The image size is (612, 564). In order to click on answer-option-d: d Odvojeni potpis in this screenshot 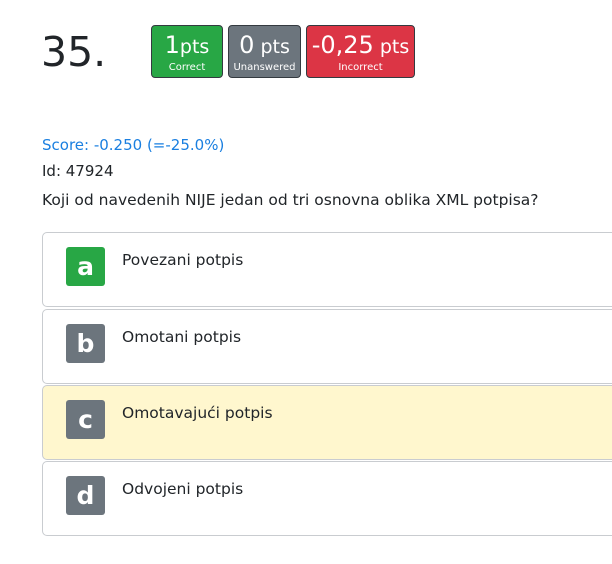, I will do `click(327, 498)`.